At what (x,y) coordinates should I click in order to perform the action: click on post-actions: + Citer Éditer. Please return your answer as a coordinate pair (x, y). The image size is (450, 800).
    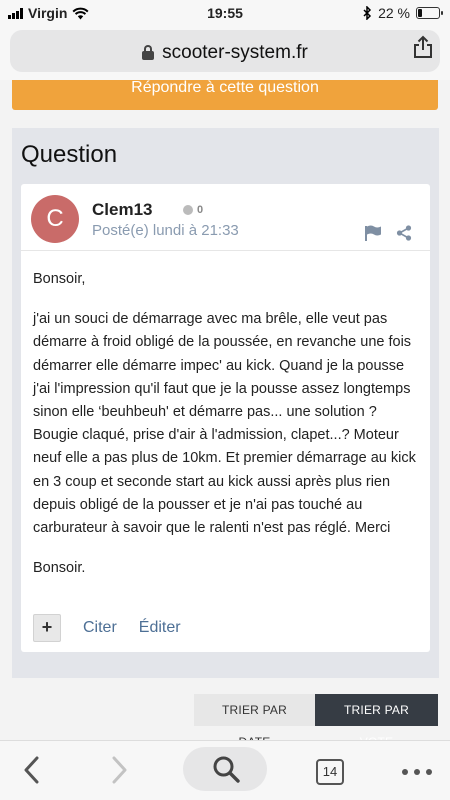
    Looking at the image, I should click on (107, 628).